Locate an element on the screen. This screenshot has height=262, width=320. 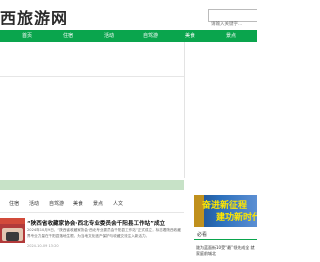
promo-banner: 奋进新征程 建功新时代 is located at coordinates (225, 211).